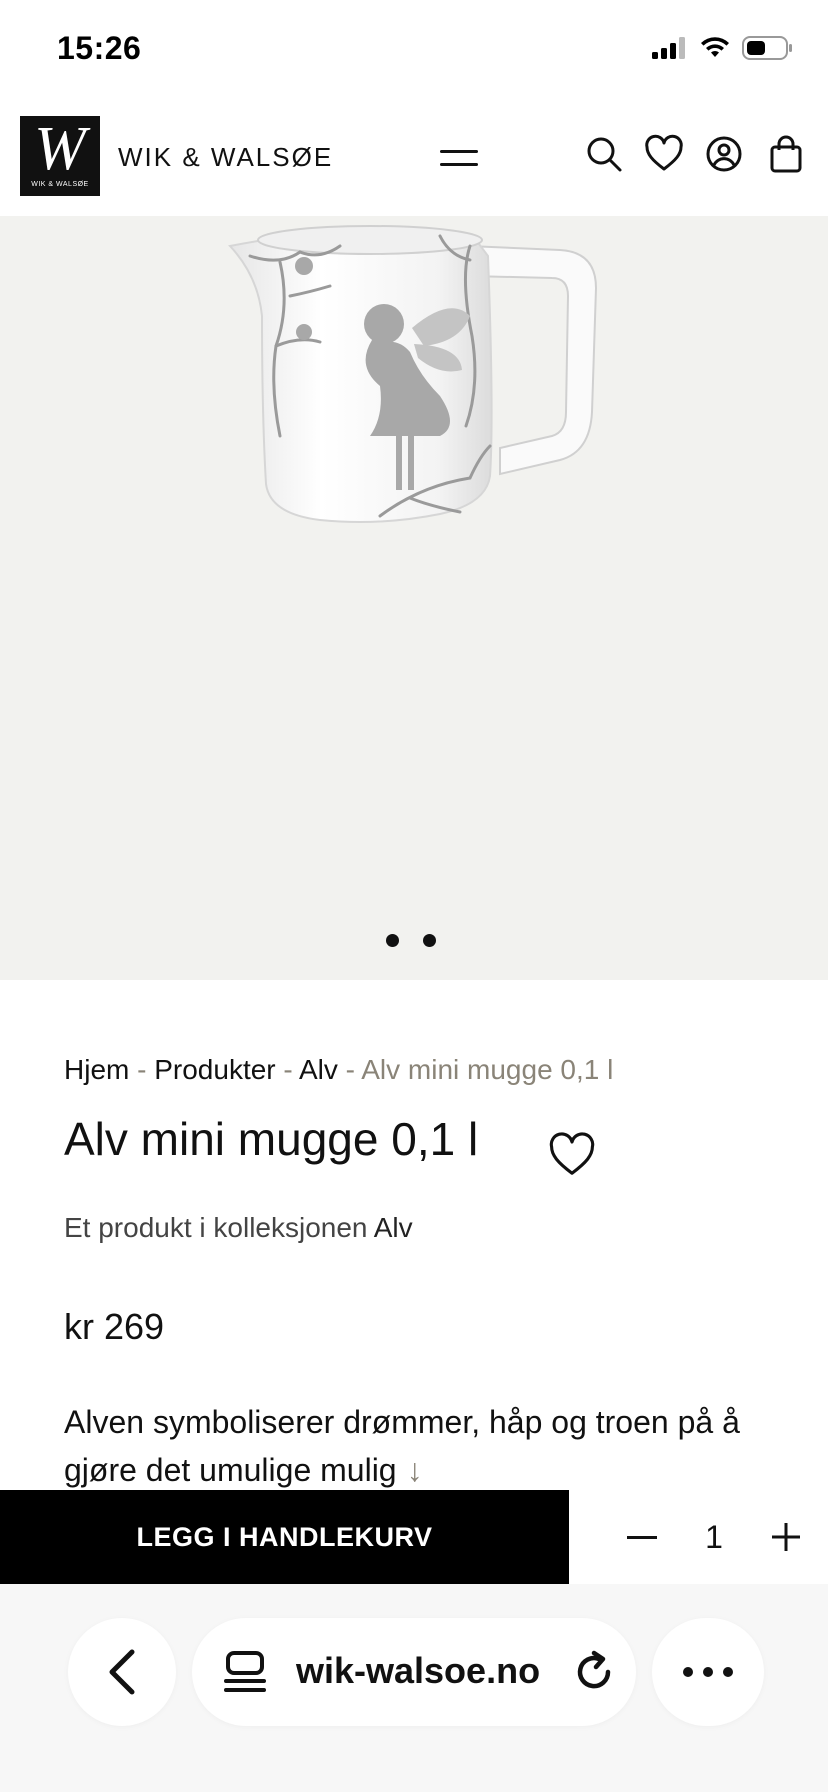 Image resolution: width=828 pixels, height=1792 pixels. Describe the element at coordinates (668, 48) in the screenshot. I see `cellular-signal-icon` at that location.